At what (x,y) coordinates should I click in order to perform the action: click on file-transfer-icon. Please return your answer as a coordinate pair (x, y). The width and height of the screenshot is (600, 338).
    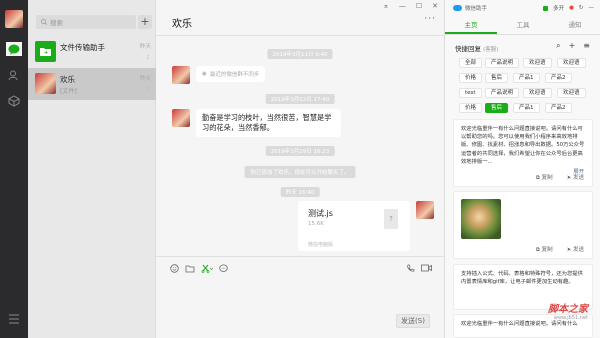
    Looking at the image, I should click on (45, 51).